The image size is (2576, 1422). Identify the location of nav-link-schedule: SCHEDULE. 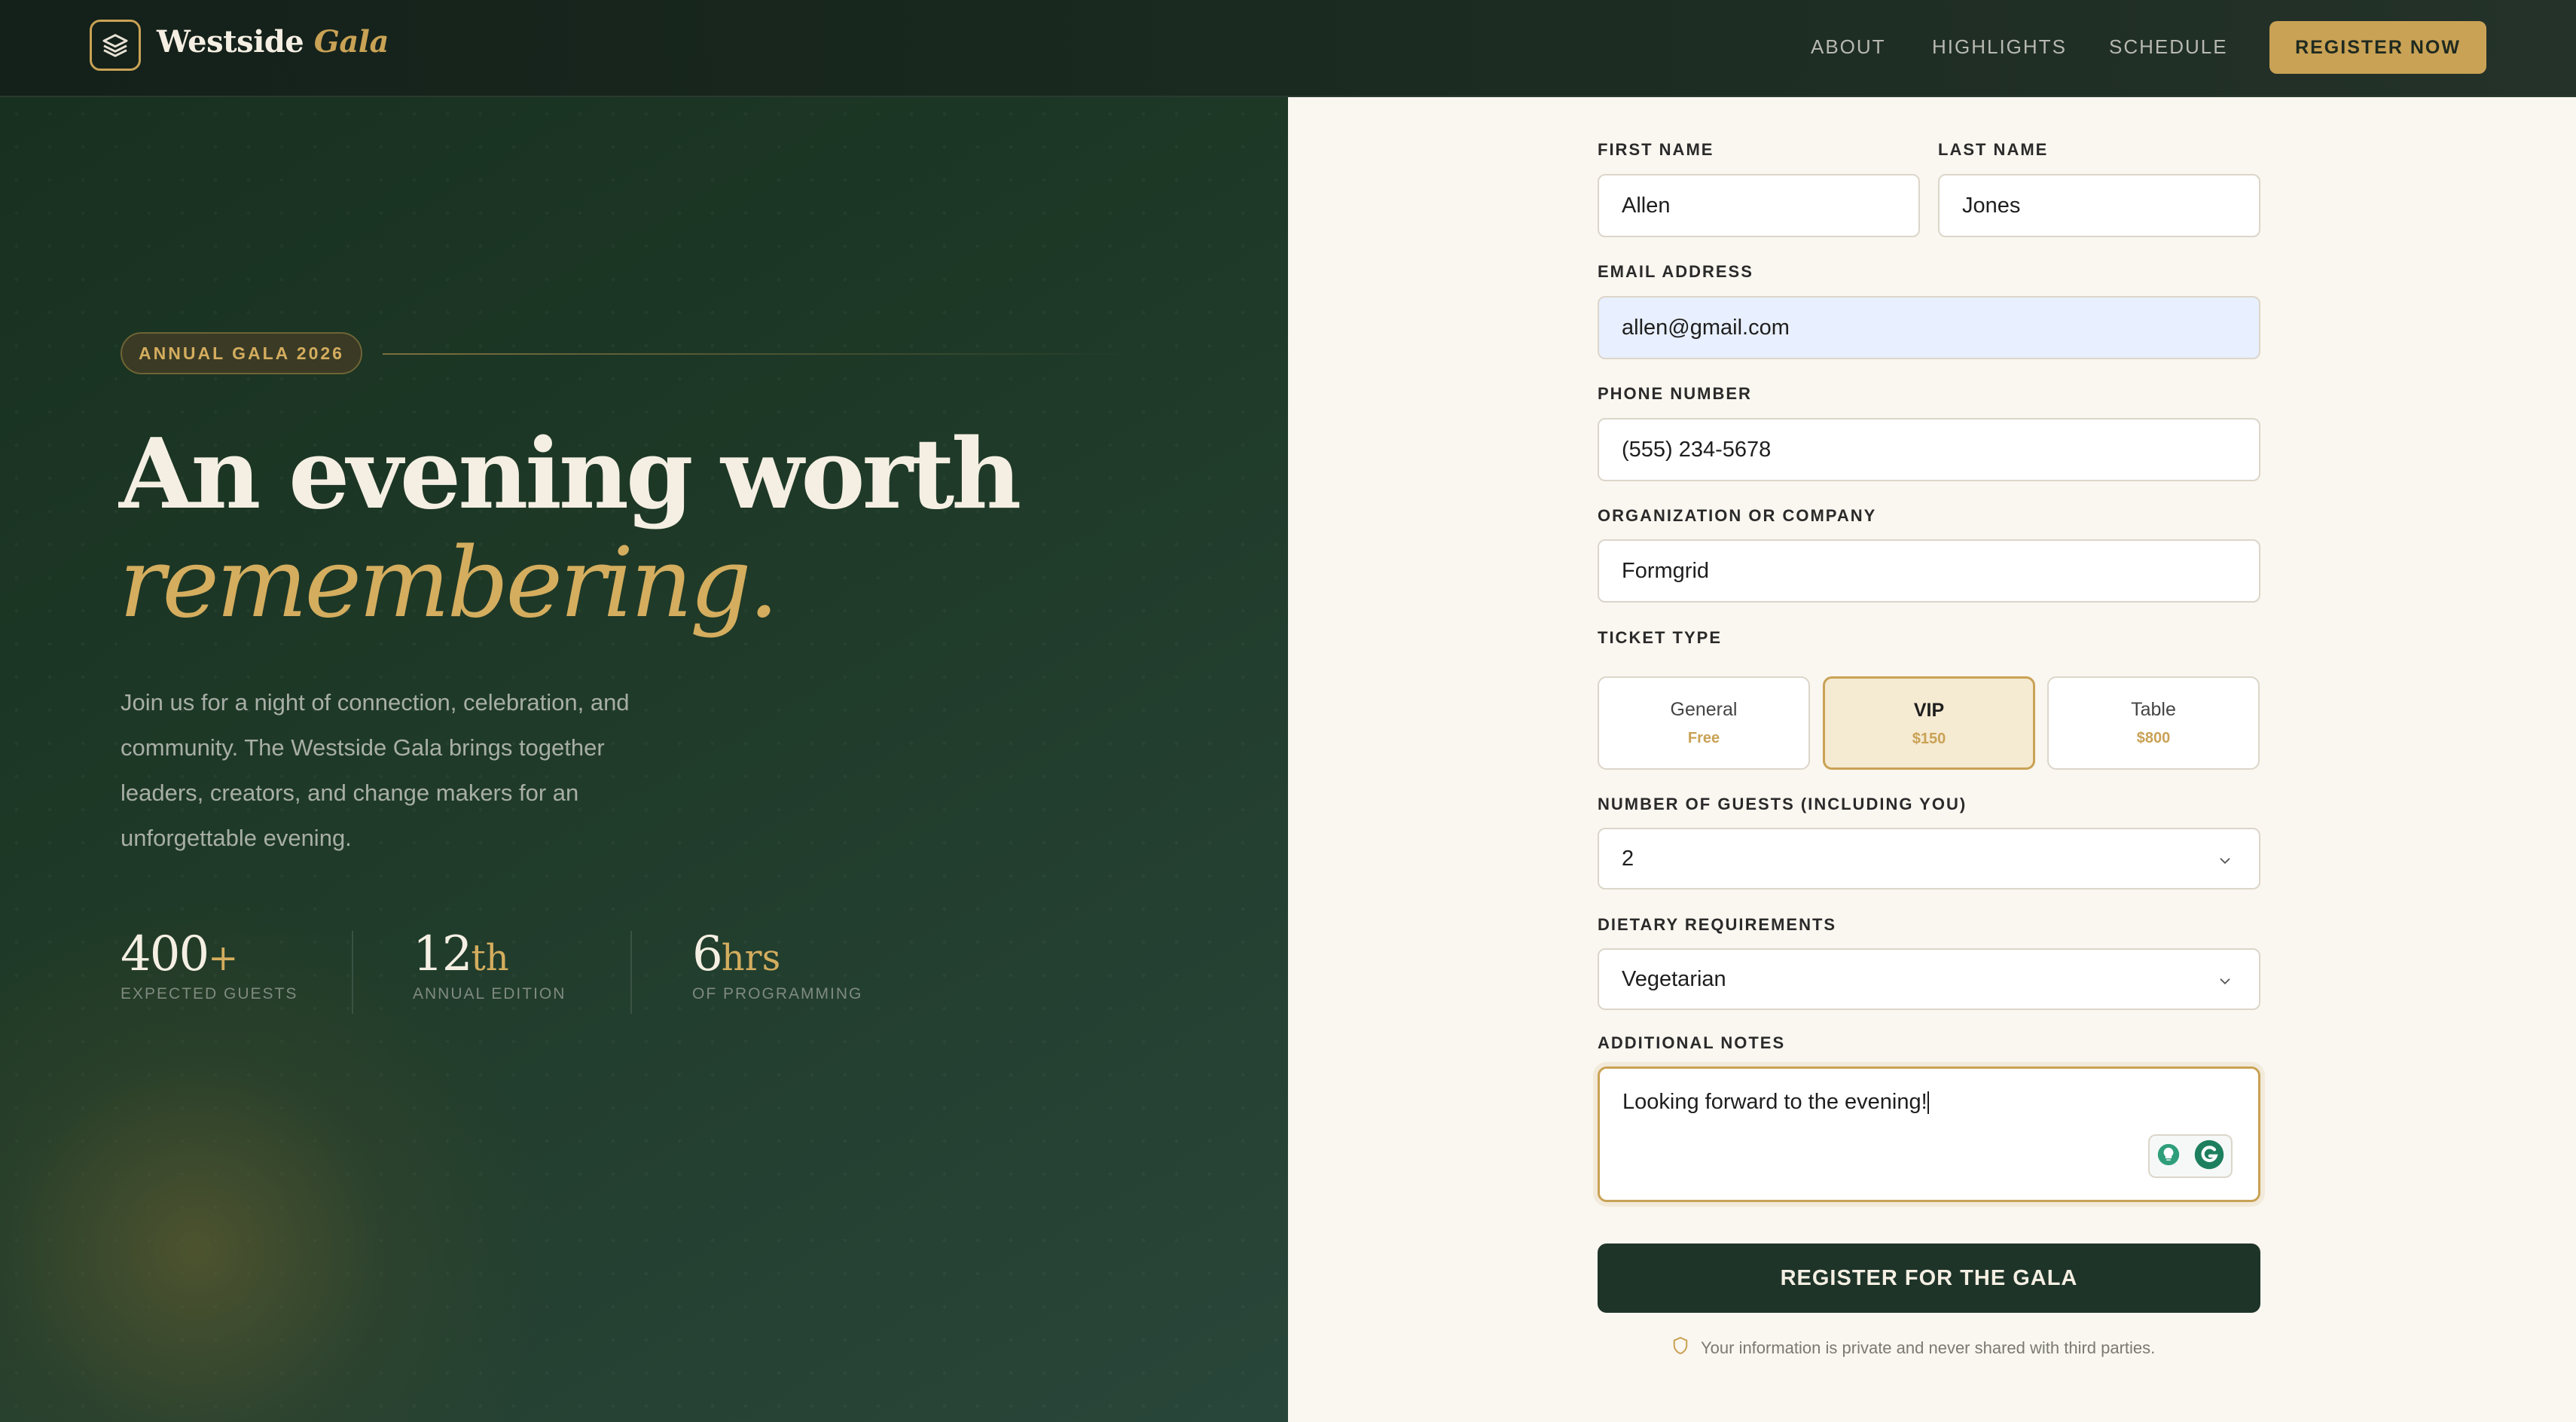
(2169, 47).